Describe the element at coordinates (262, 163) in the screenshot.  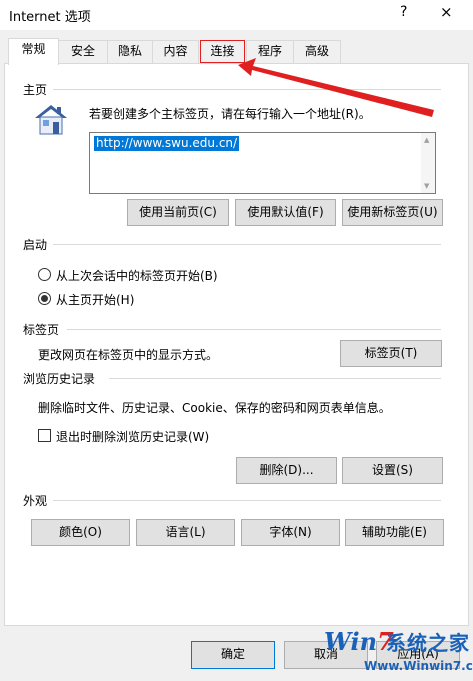
I see `homepage-url-input: http://www.swu.edu.cn/ ▲ ▼` at that location.